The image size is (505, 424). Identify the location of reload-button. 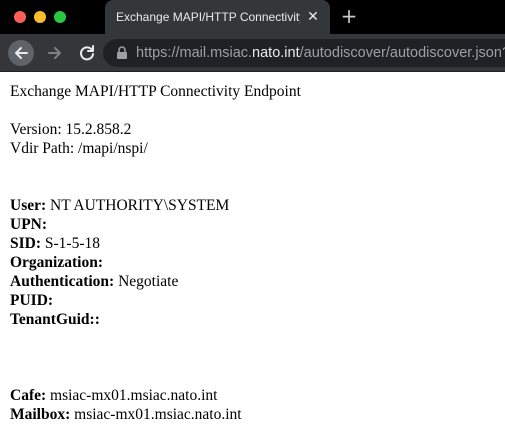
(87, 53).